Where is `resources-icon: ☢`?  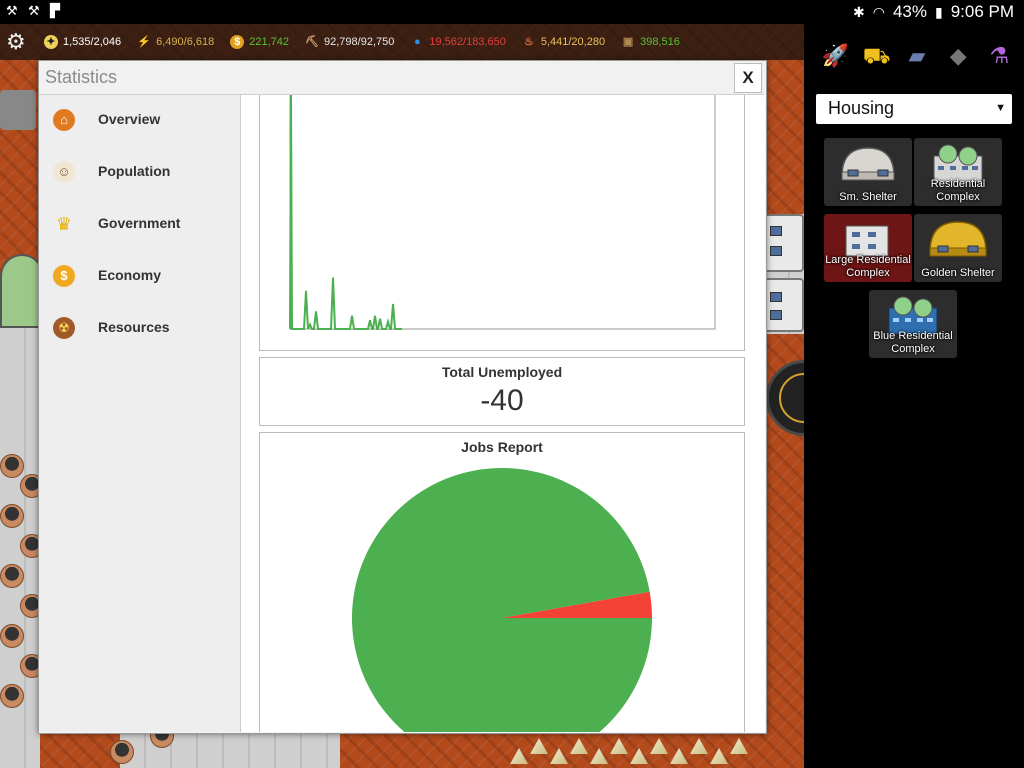 resources-icon: ☢ is located at coordinates (64, 328).